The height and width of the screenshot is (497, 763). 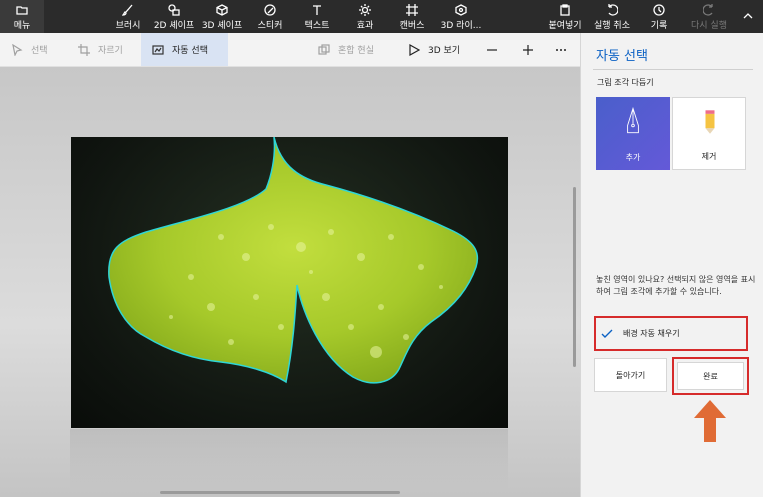 I want to click on sticker-icon, so click(x=270, y=10).